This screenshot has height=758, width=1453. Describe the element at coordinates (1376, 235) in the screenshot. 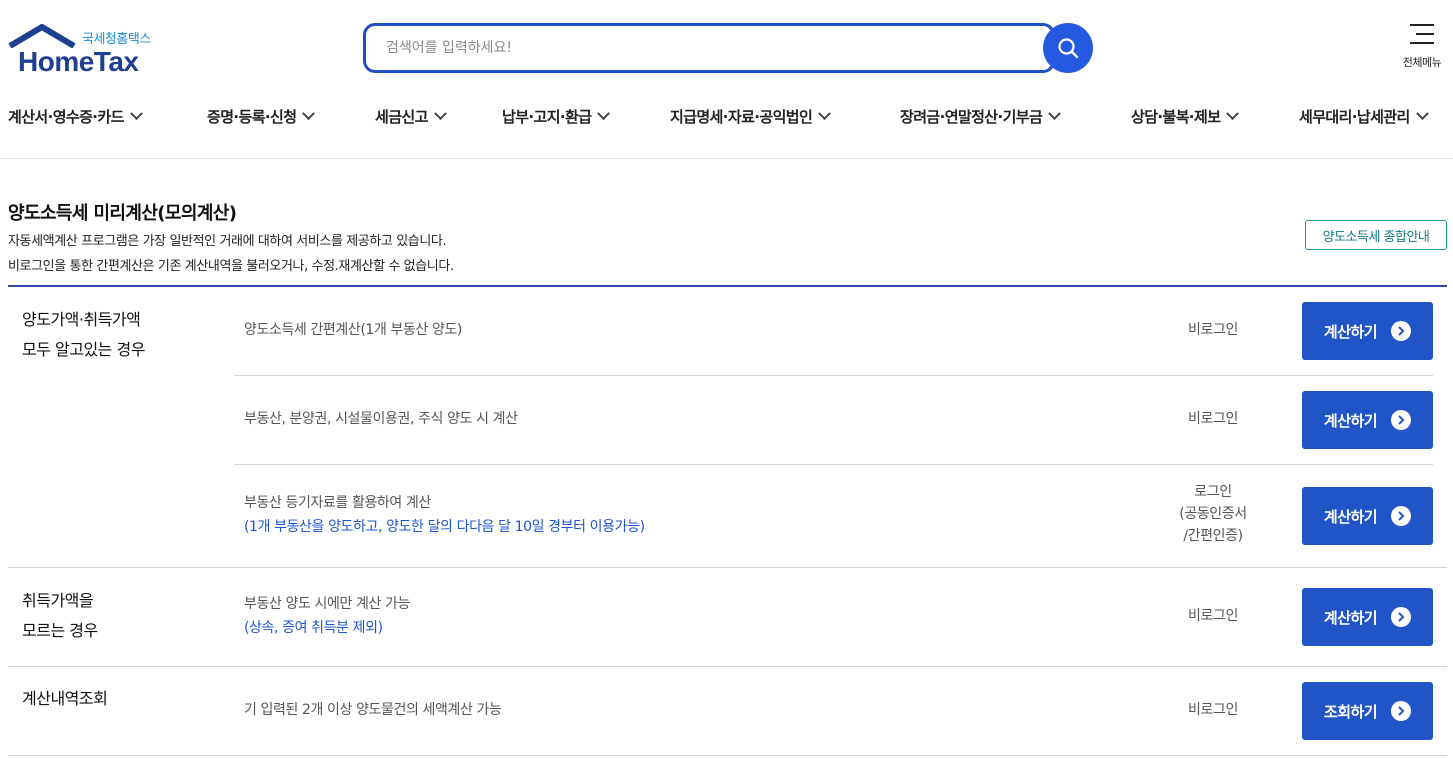

I see `capital-gains-guide-button: 양도소득세 종합안내` at that location.